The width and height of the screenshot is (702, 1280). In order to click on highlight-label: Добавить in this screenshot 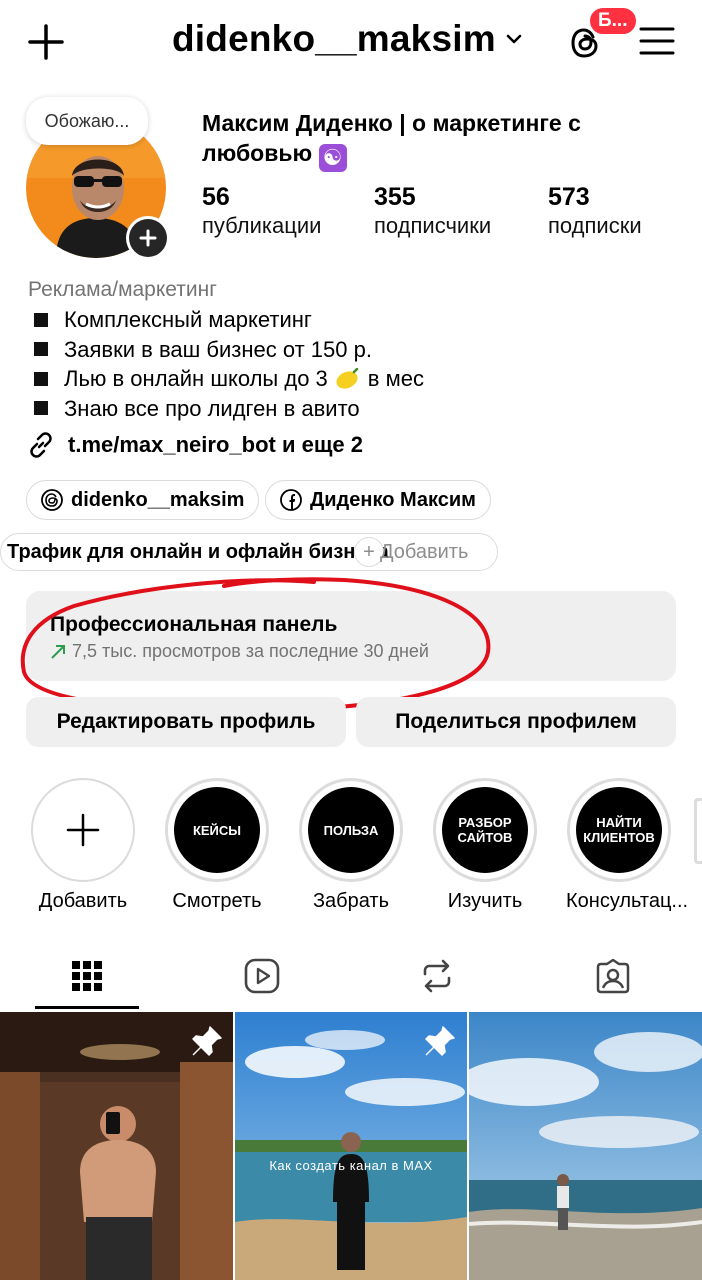, I will do `click(83, 901)`.